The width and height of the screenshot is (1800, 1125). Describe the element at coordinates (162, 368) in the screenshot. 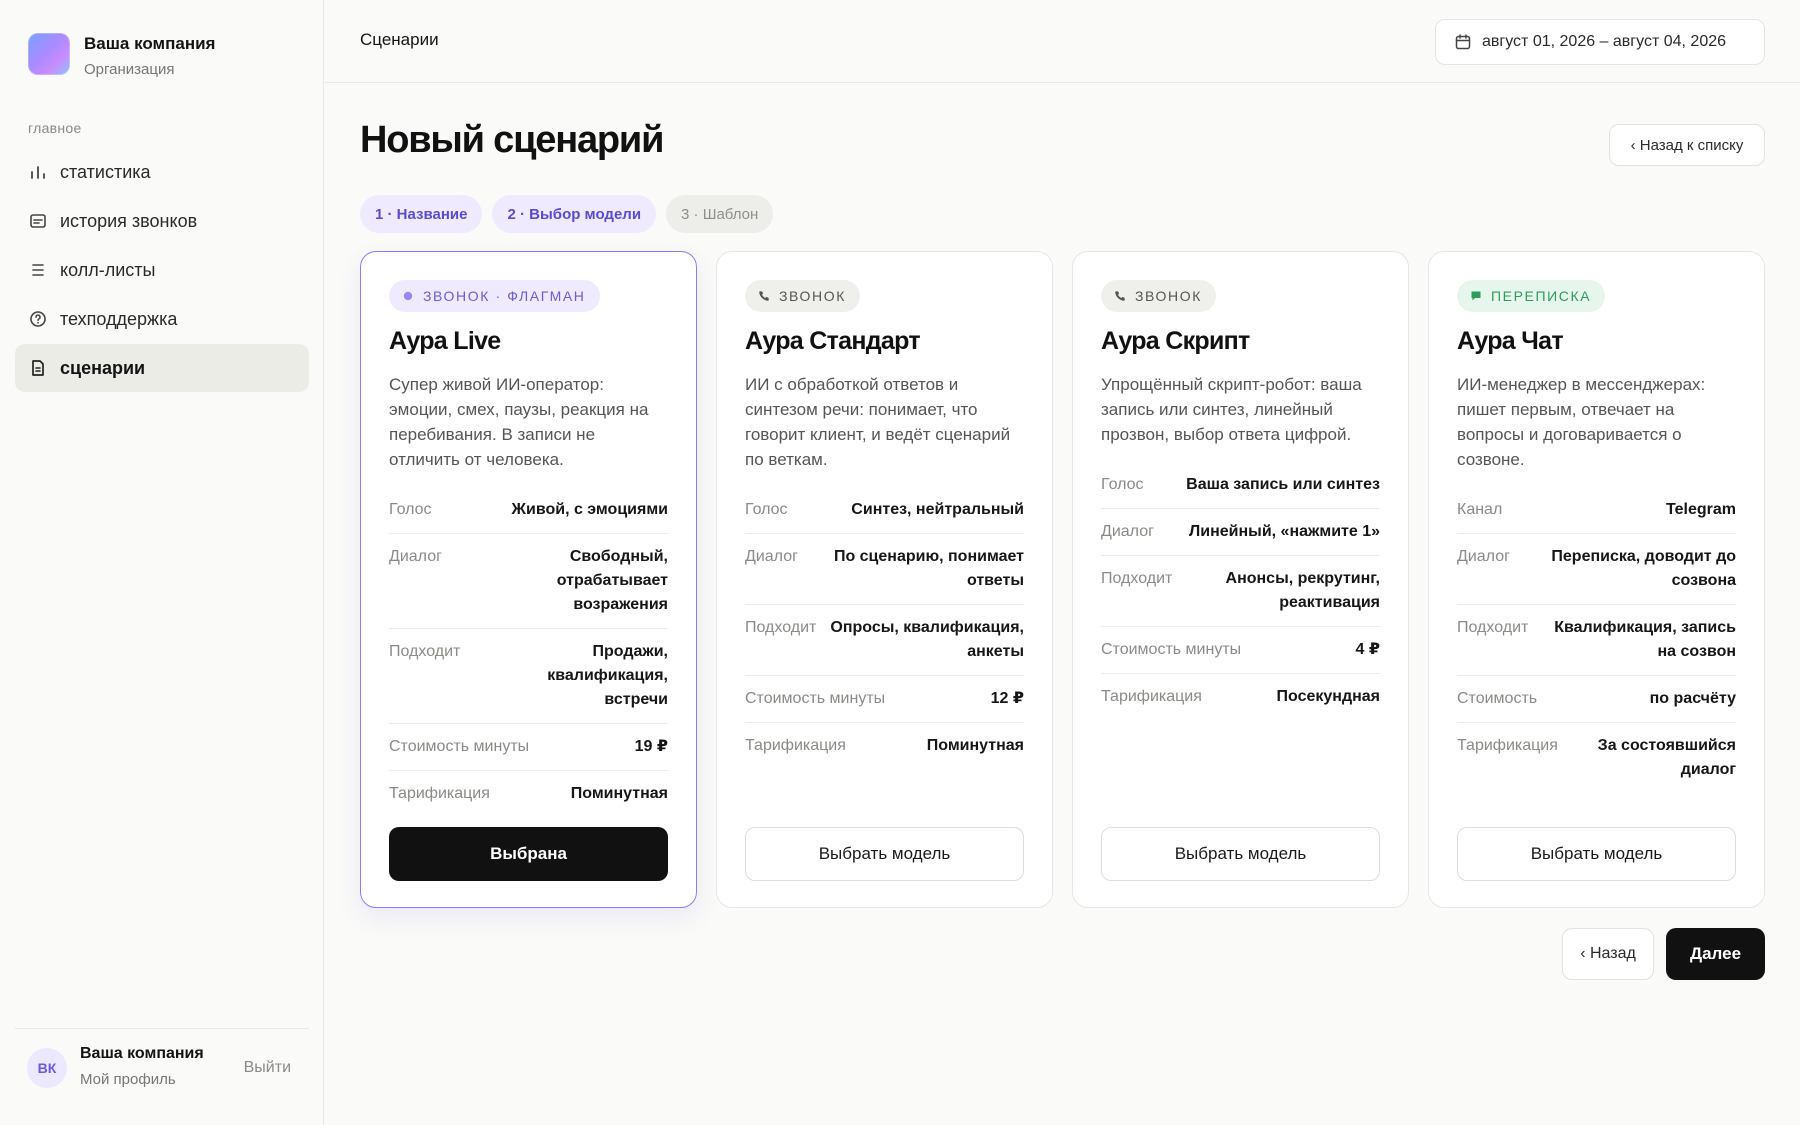

I see `sidebar-item-scenarios: сценарии` at that location.